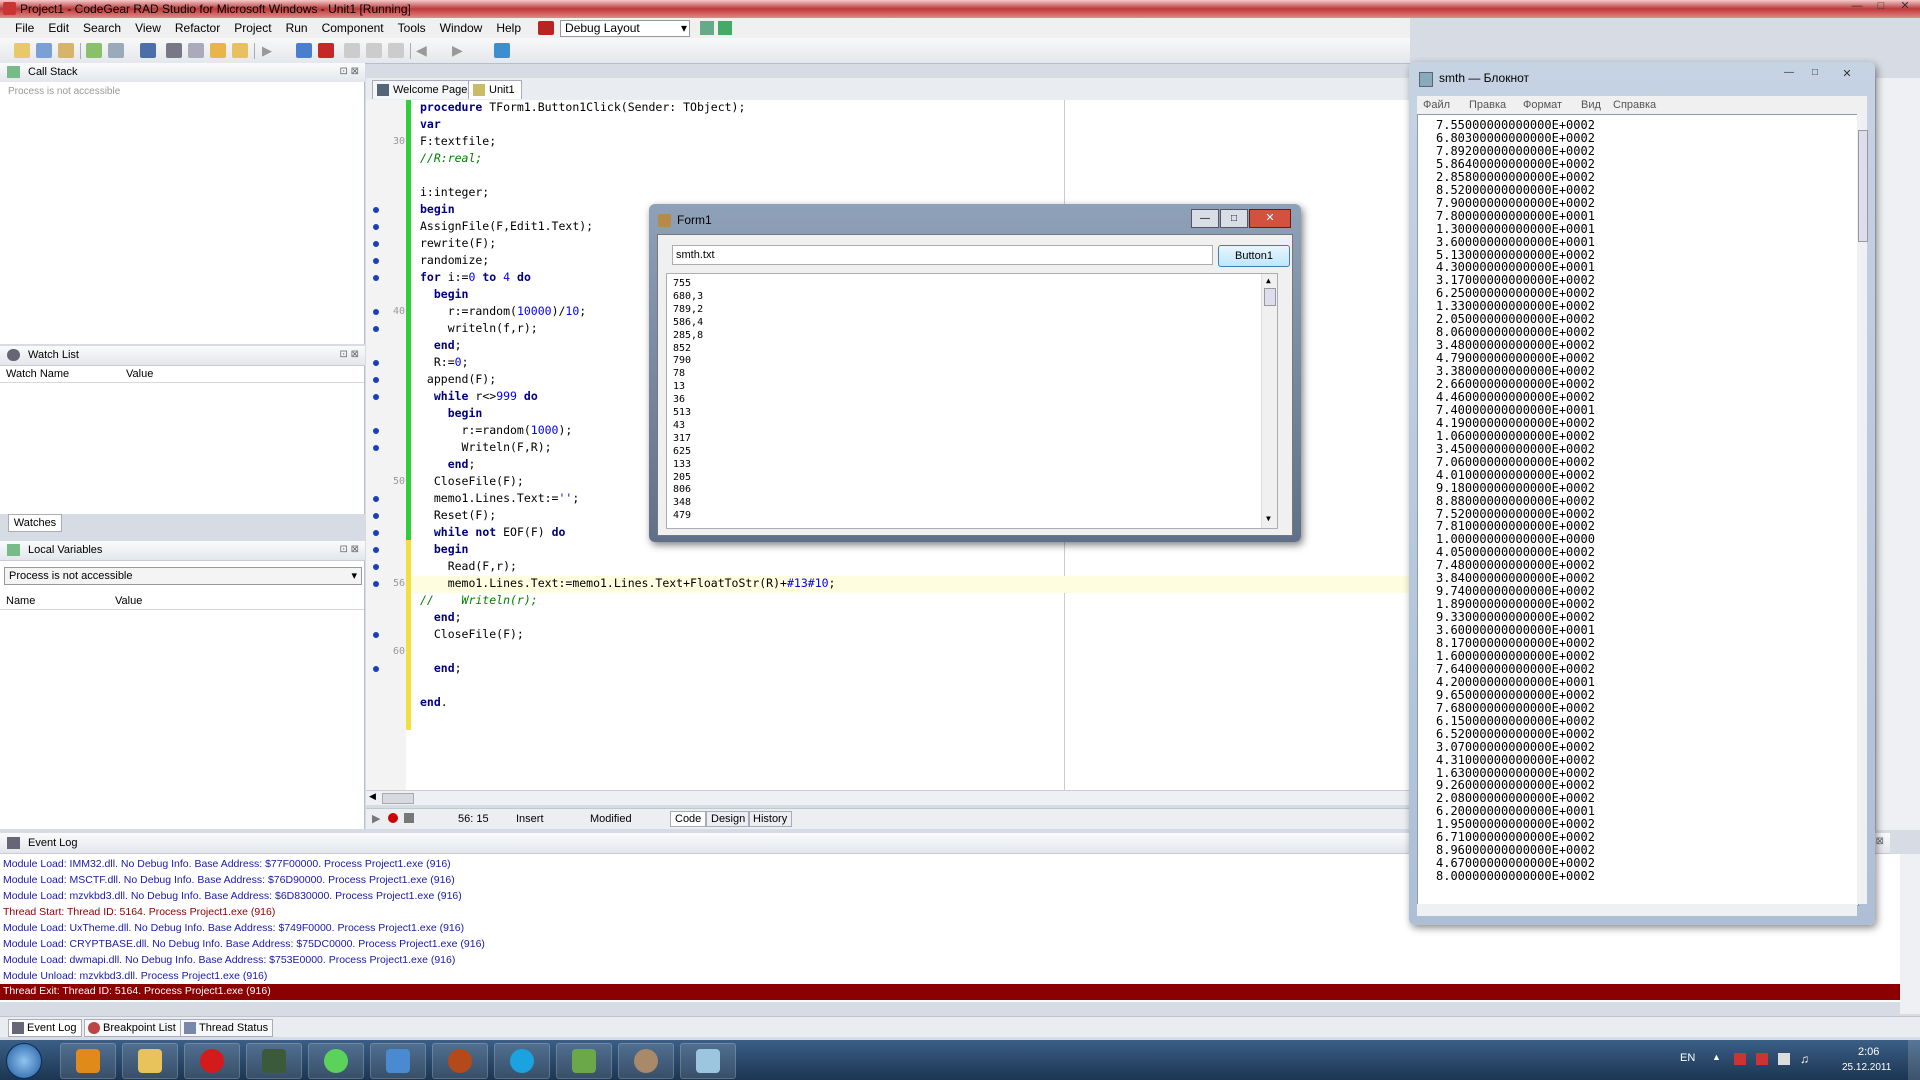 This screenshot has width=1920, height=1080. What do you see at coordinates (708, 1061) in the screenshot?
I see `notepad-task-icon` at bounding box center [708, 1061].